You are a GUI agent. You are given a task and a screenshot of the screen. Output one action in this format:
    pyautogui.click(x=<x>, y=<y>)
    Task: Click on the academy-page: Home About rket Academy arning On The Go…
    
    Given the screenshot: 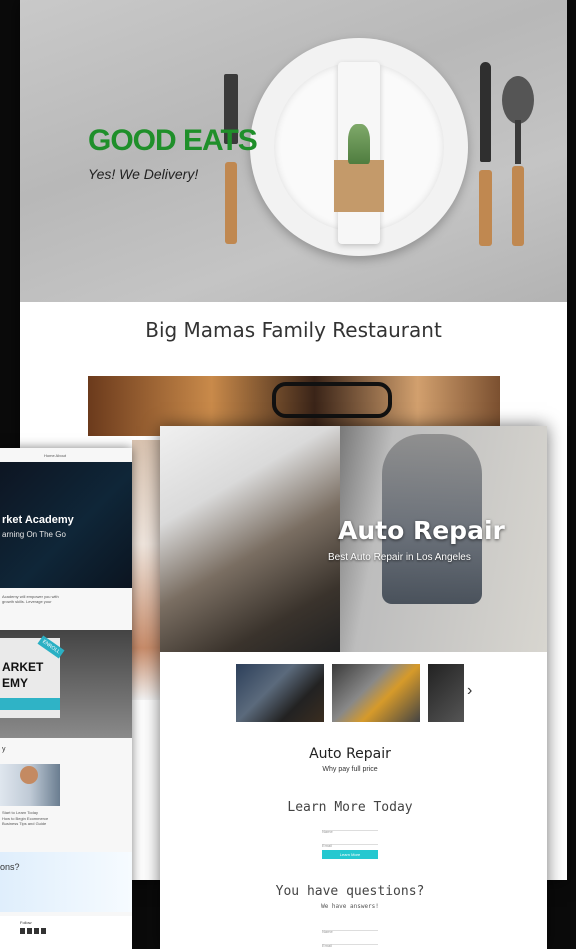 What is the action you would take?
    pyautogui.click(x=66, y=698)
    